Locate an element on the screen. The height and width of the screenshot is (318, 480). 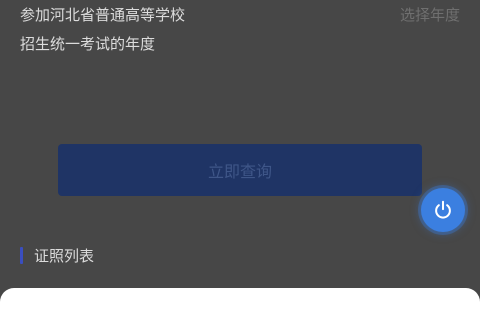
exam-year-label-line2: 招生统一考试的年度 is located at coordinates (88, 44).